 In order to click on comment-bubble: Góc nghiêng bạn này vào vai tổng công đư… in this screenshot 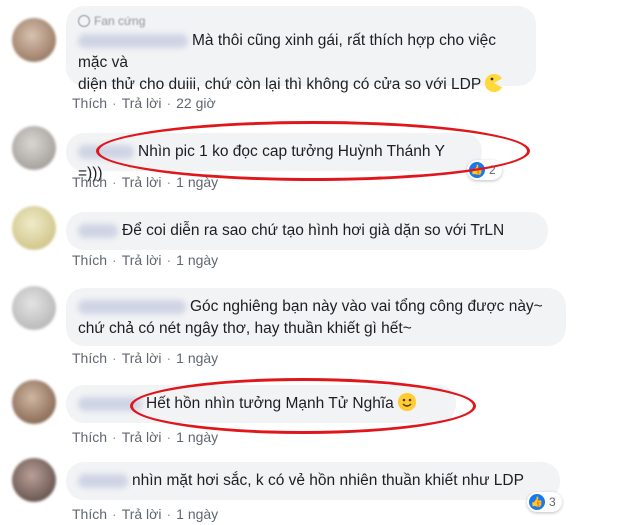, I will do `click(316, 317)`.